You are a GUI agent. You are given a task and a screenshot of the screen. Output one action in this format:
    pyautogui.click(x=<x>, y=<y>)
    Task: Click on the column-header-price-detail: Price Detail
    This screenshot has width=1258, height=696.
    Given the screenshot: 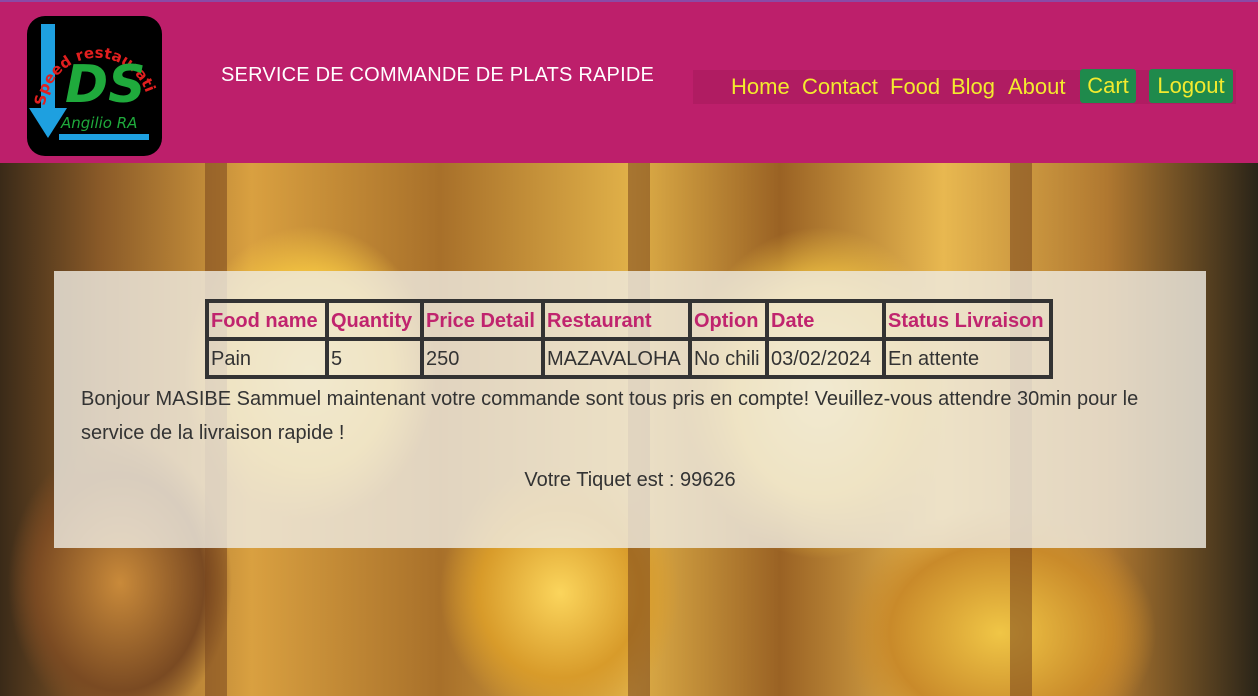 What is the action you would take?
    pyautogui.click(x=482, y=320)
    